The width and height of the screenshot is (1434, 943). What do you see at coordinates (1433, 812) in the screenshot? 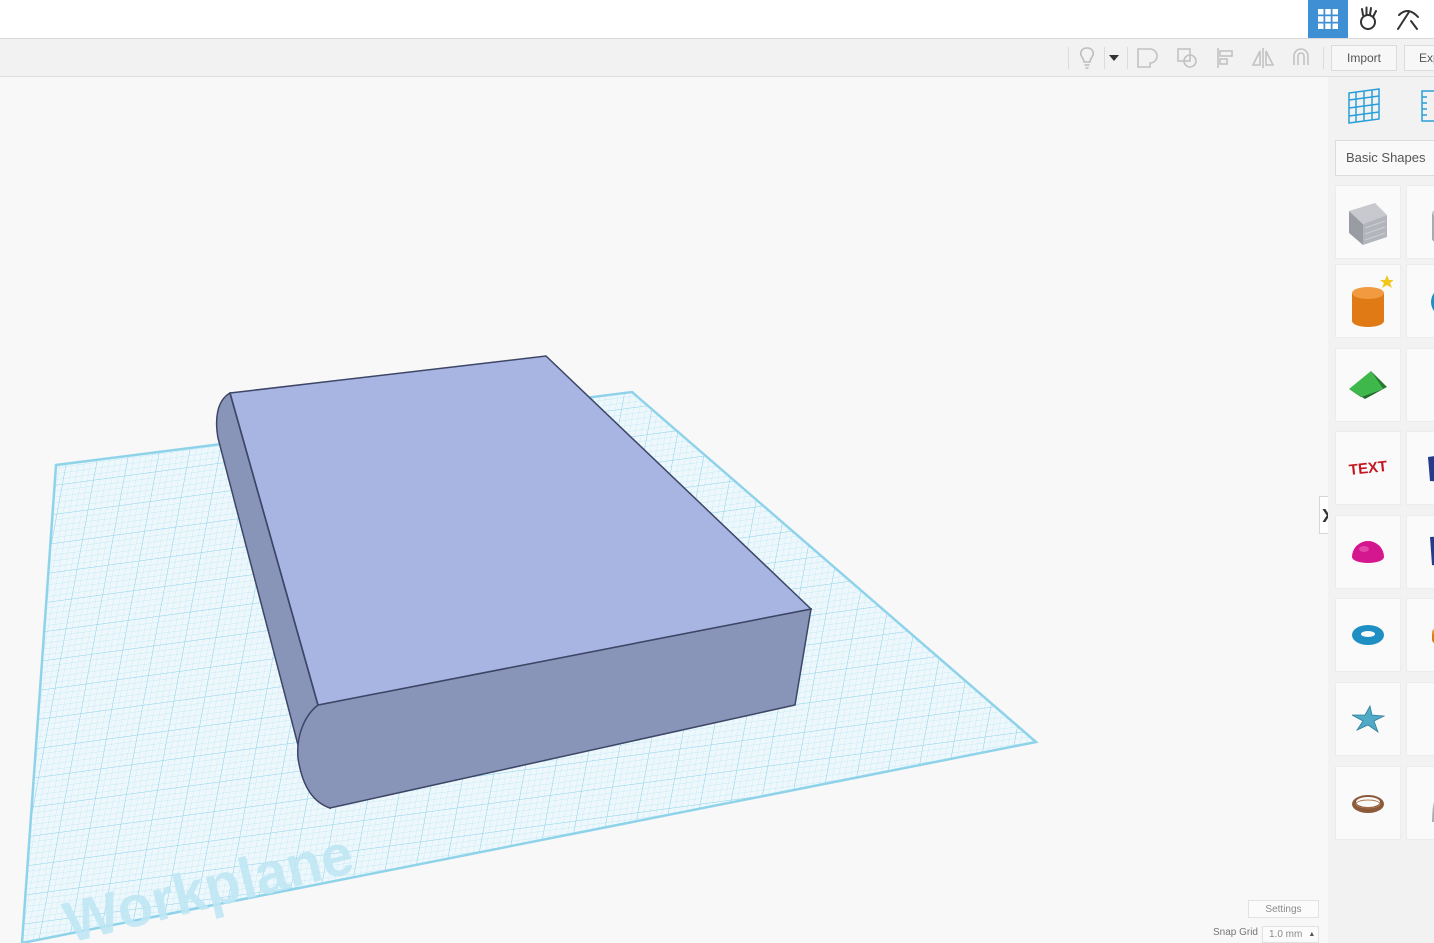
I see `paraboloid-shape-icon` at bounding box center [1433, 812].